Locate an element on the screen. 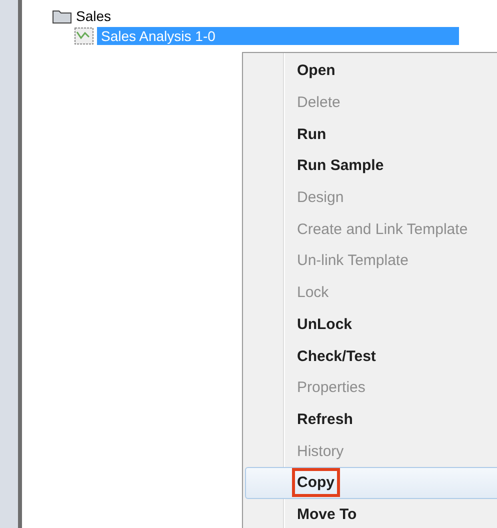 Image resolution: width=497 pixels, height=528 pixels. menu-item: Run is located at coordinates (371, 134).